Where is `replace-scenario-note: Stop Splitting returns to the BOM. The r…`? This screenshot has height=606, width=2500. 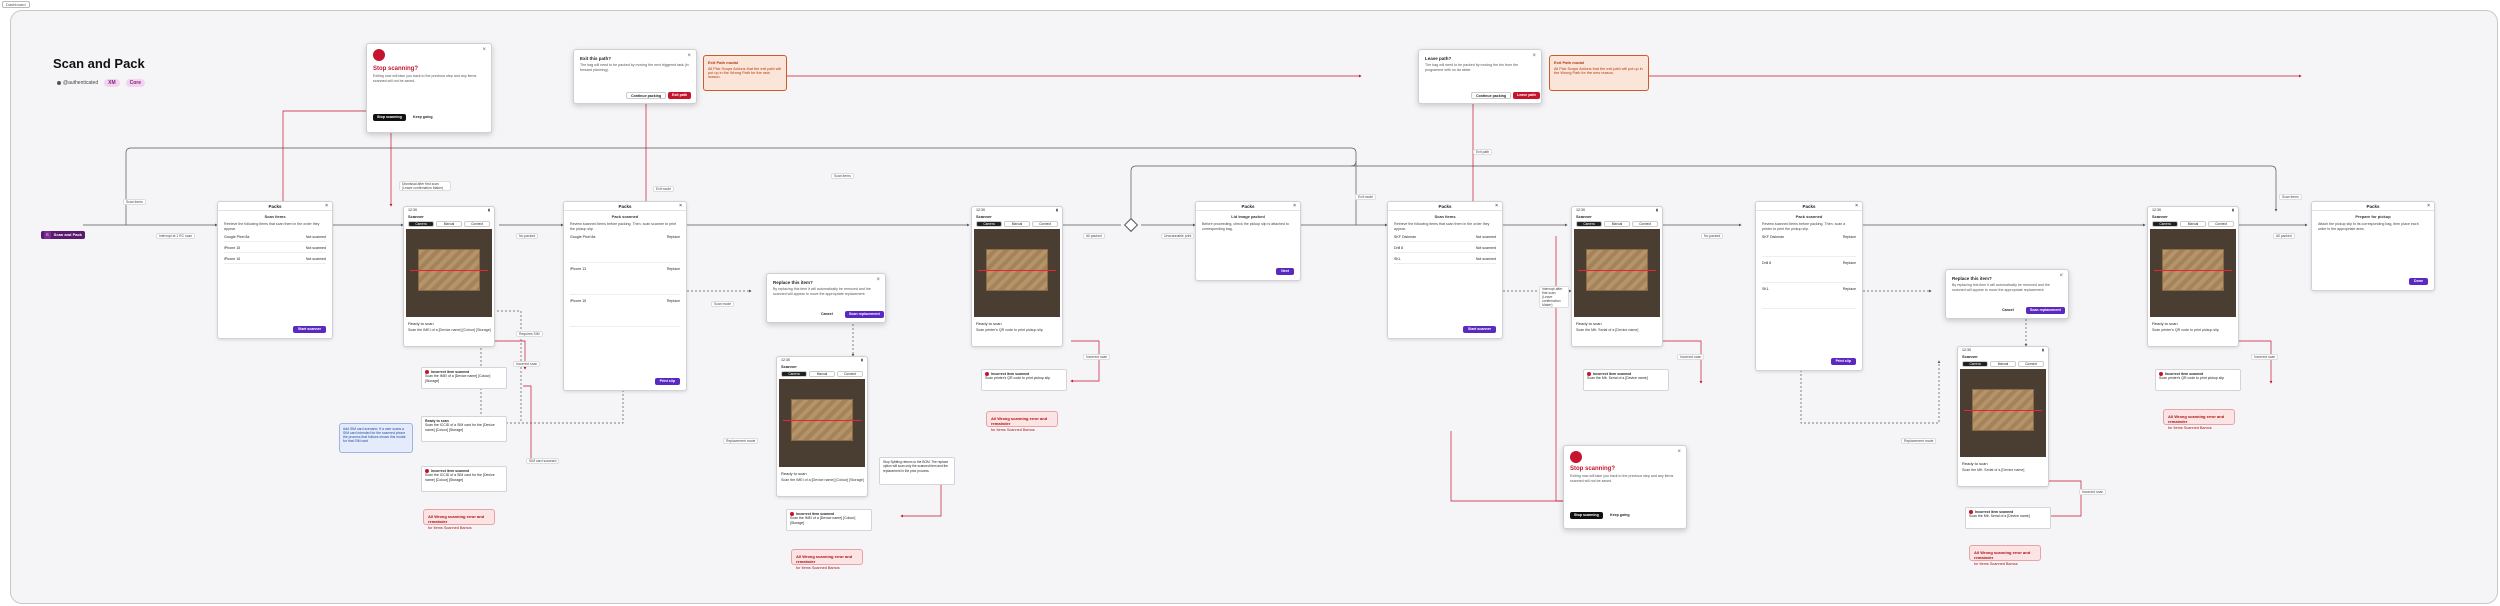
replace-scenario-note: Stop Splitting returns to the BOM. The r… is located at coordinates (917, 471).